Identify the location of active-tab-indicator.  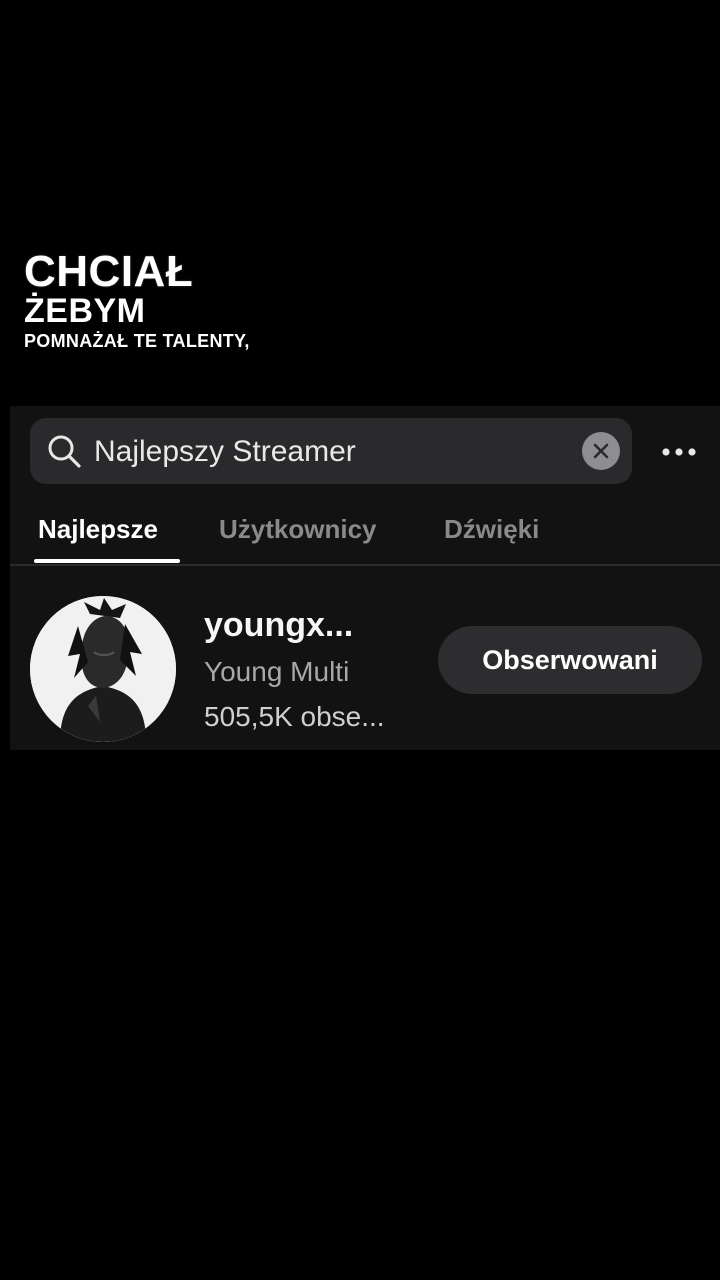
(107, 561).